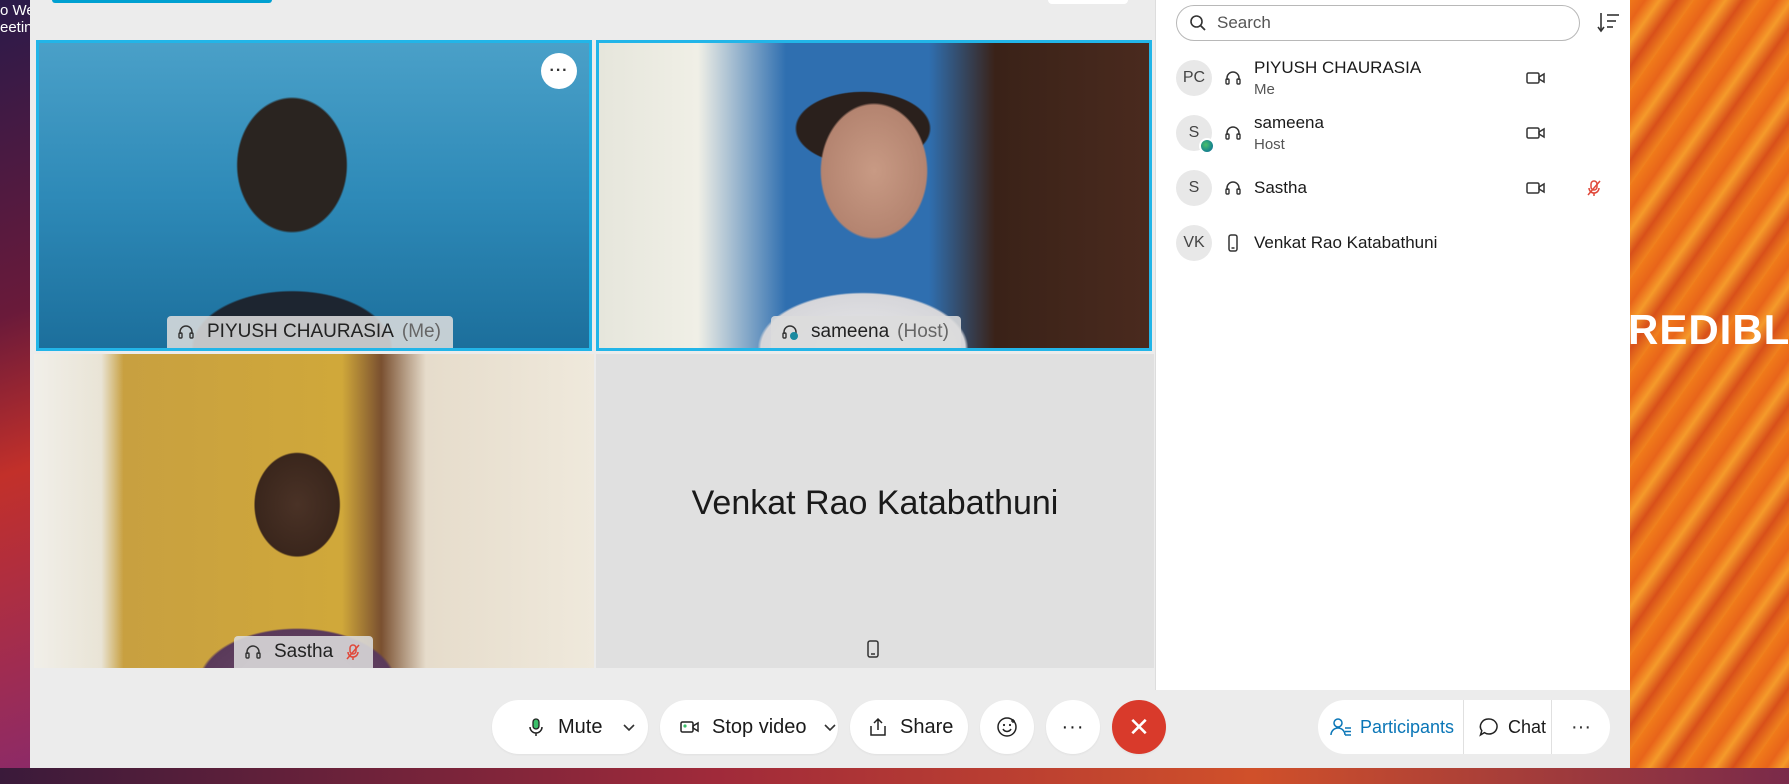  I want to click on video-tile-name-tag: PIYUSH CHAURASIA (Me), so click(310, 332).